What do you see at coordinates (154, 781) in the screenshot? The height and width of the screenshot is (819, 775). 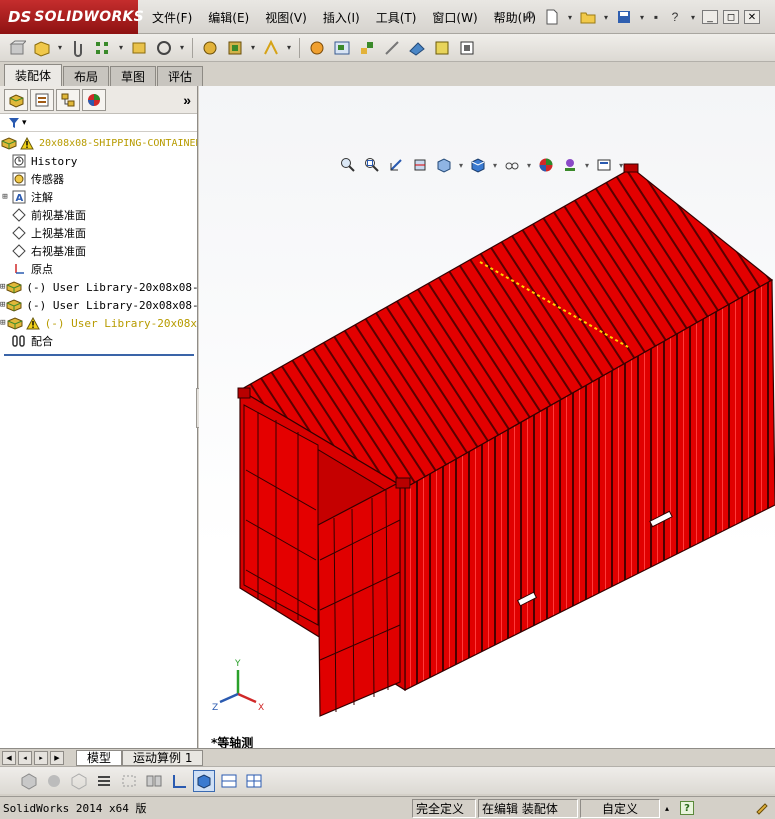 I see `compare-icon` at bounding box center [154, 781].